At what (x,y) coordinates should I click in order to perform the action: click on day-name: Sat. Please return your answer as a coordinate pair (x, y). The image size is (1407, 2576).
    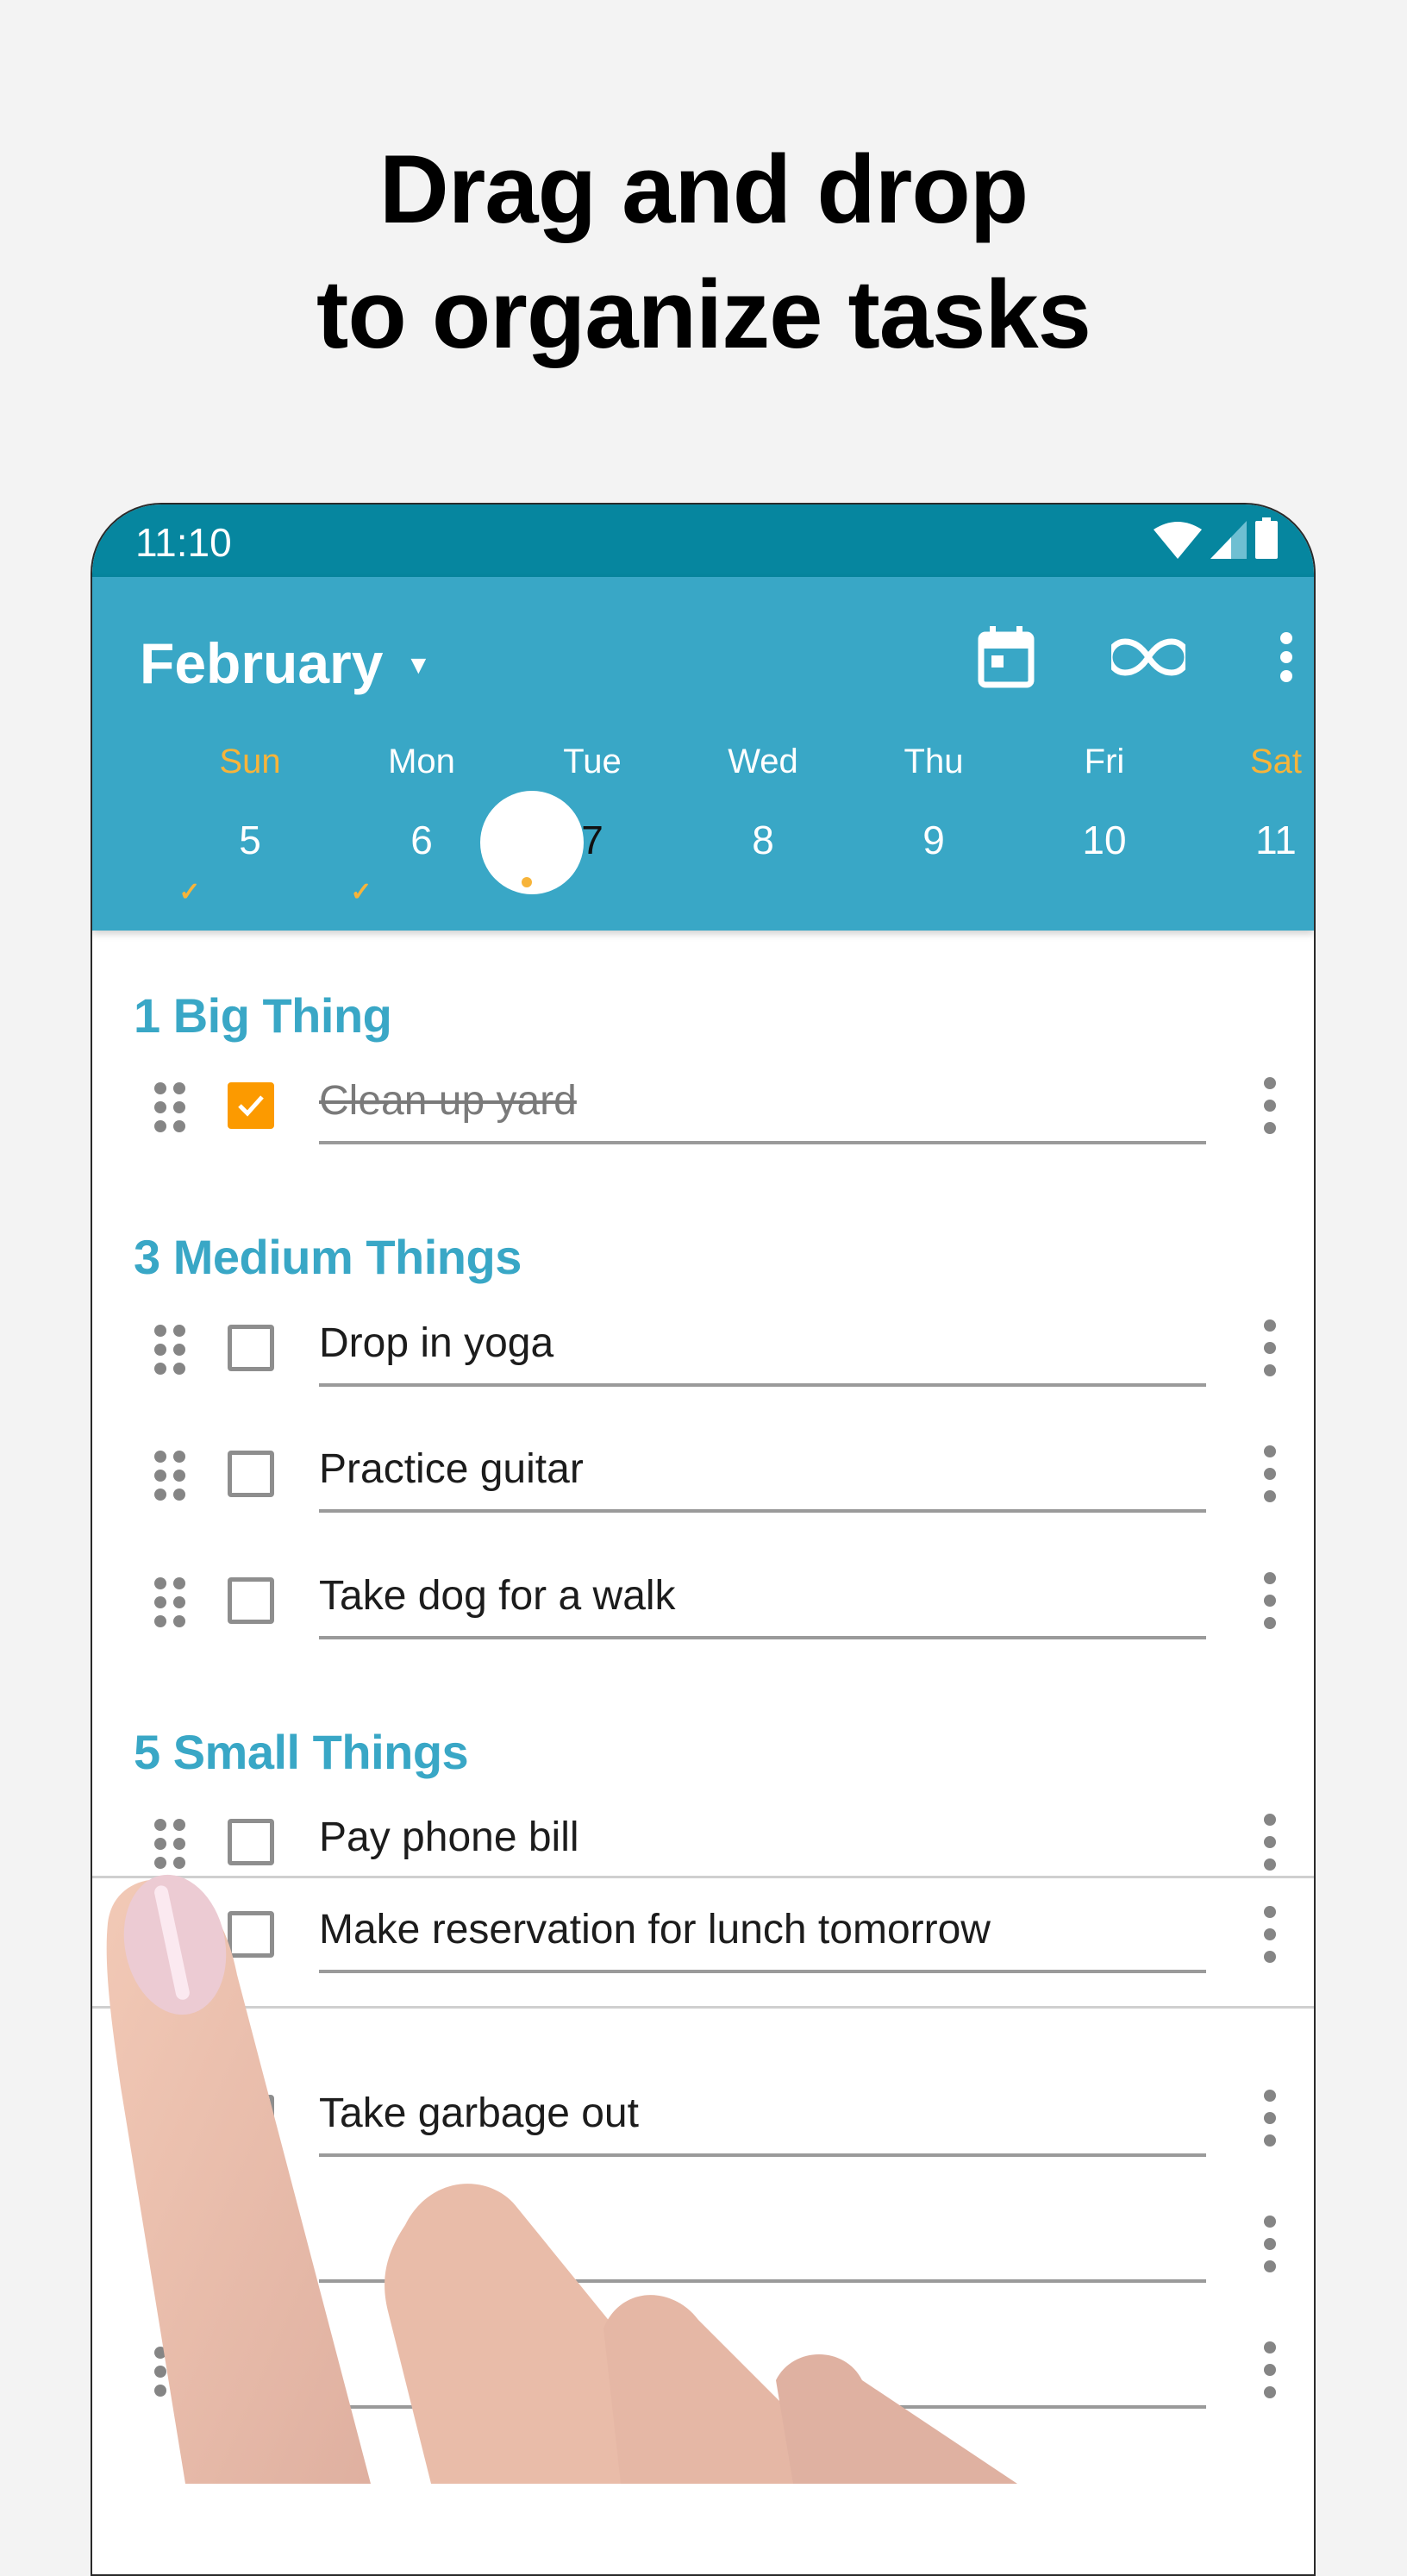
    Looking at the image, I should click on (1276, 761).